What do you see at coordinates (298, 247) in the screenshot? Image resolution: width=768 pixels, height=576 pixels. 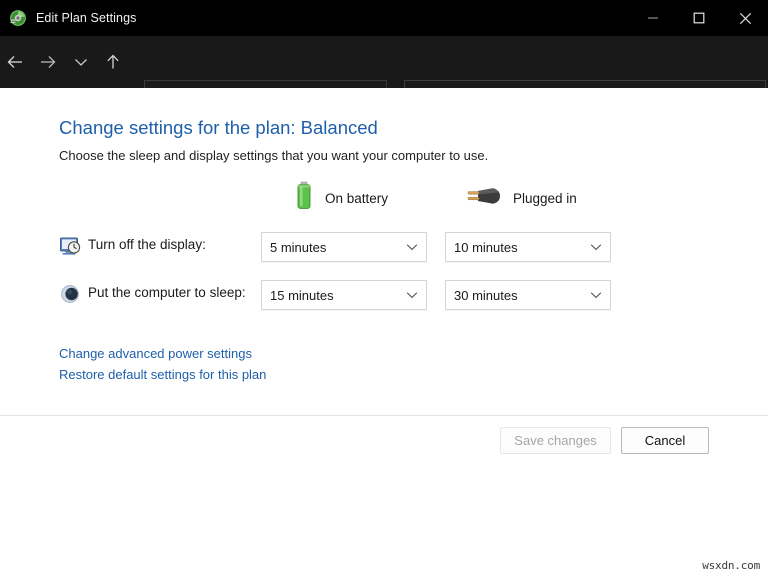 I see `display-on-battery-value: 5 minutes` at bounding box center [298, 247].